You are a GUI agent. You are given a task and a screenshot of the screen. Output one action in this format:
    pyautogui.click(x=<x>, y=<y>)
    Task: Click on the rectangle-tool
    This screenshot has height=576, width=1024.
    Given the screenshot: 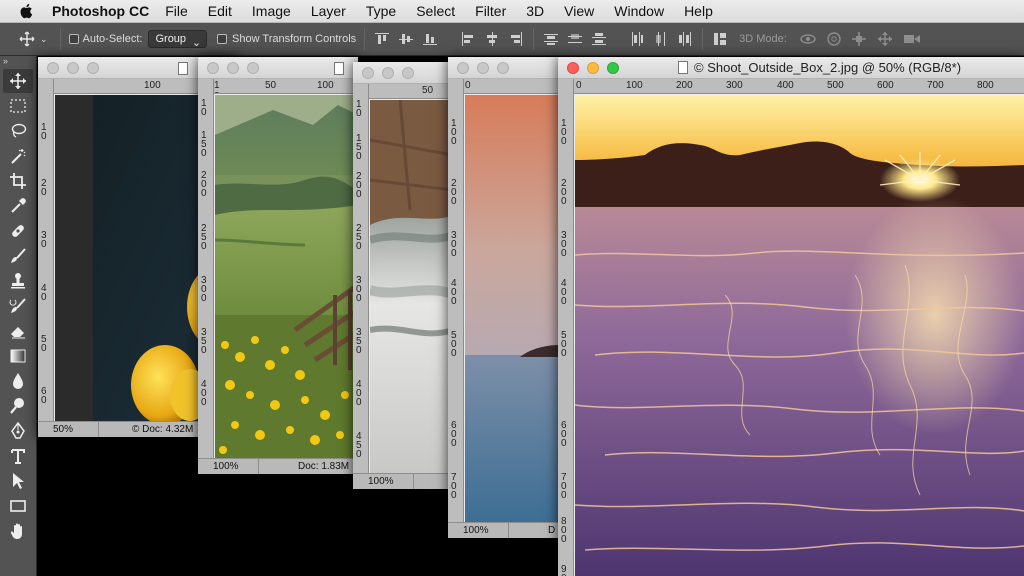 What is the action you would take?
    pyautogui.click(x=18, y=506)
    